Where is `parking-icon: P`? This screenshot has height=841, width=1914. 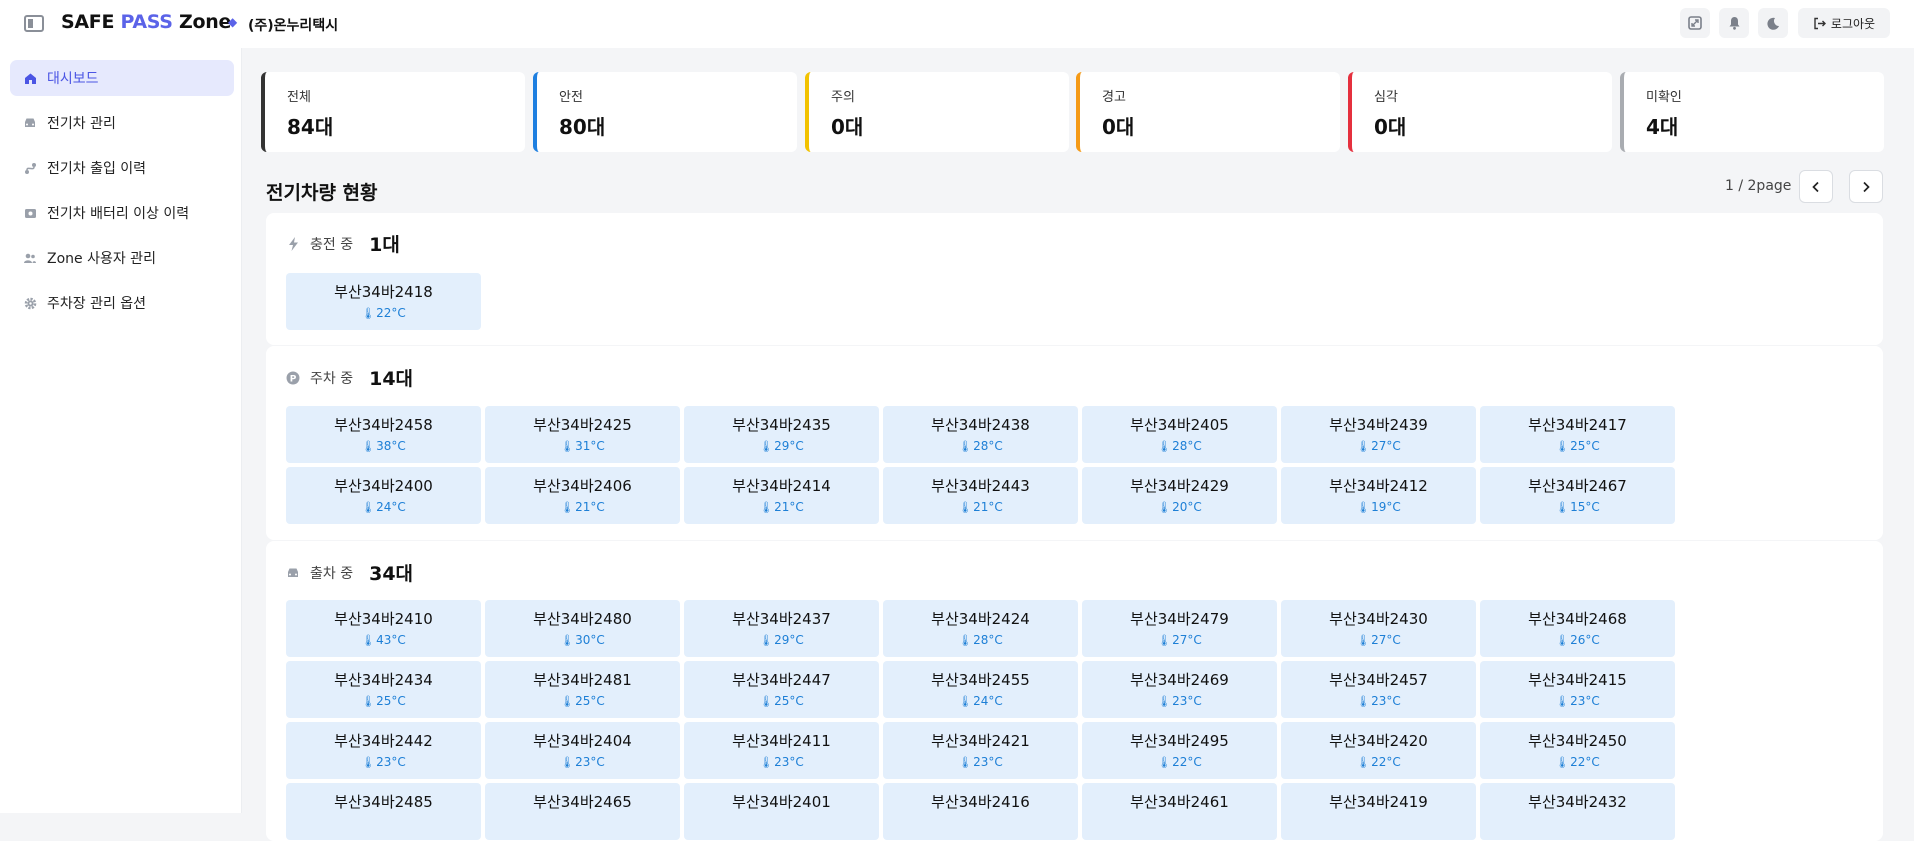
parking-icon: P is located at coordinates (293, 378).